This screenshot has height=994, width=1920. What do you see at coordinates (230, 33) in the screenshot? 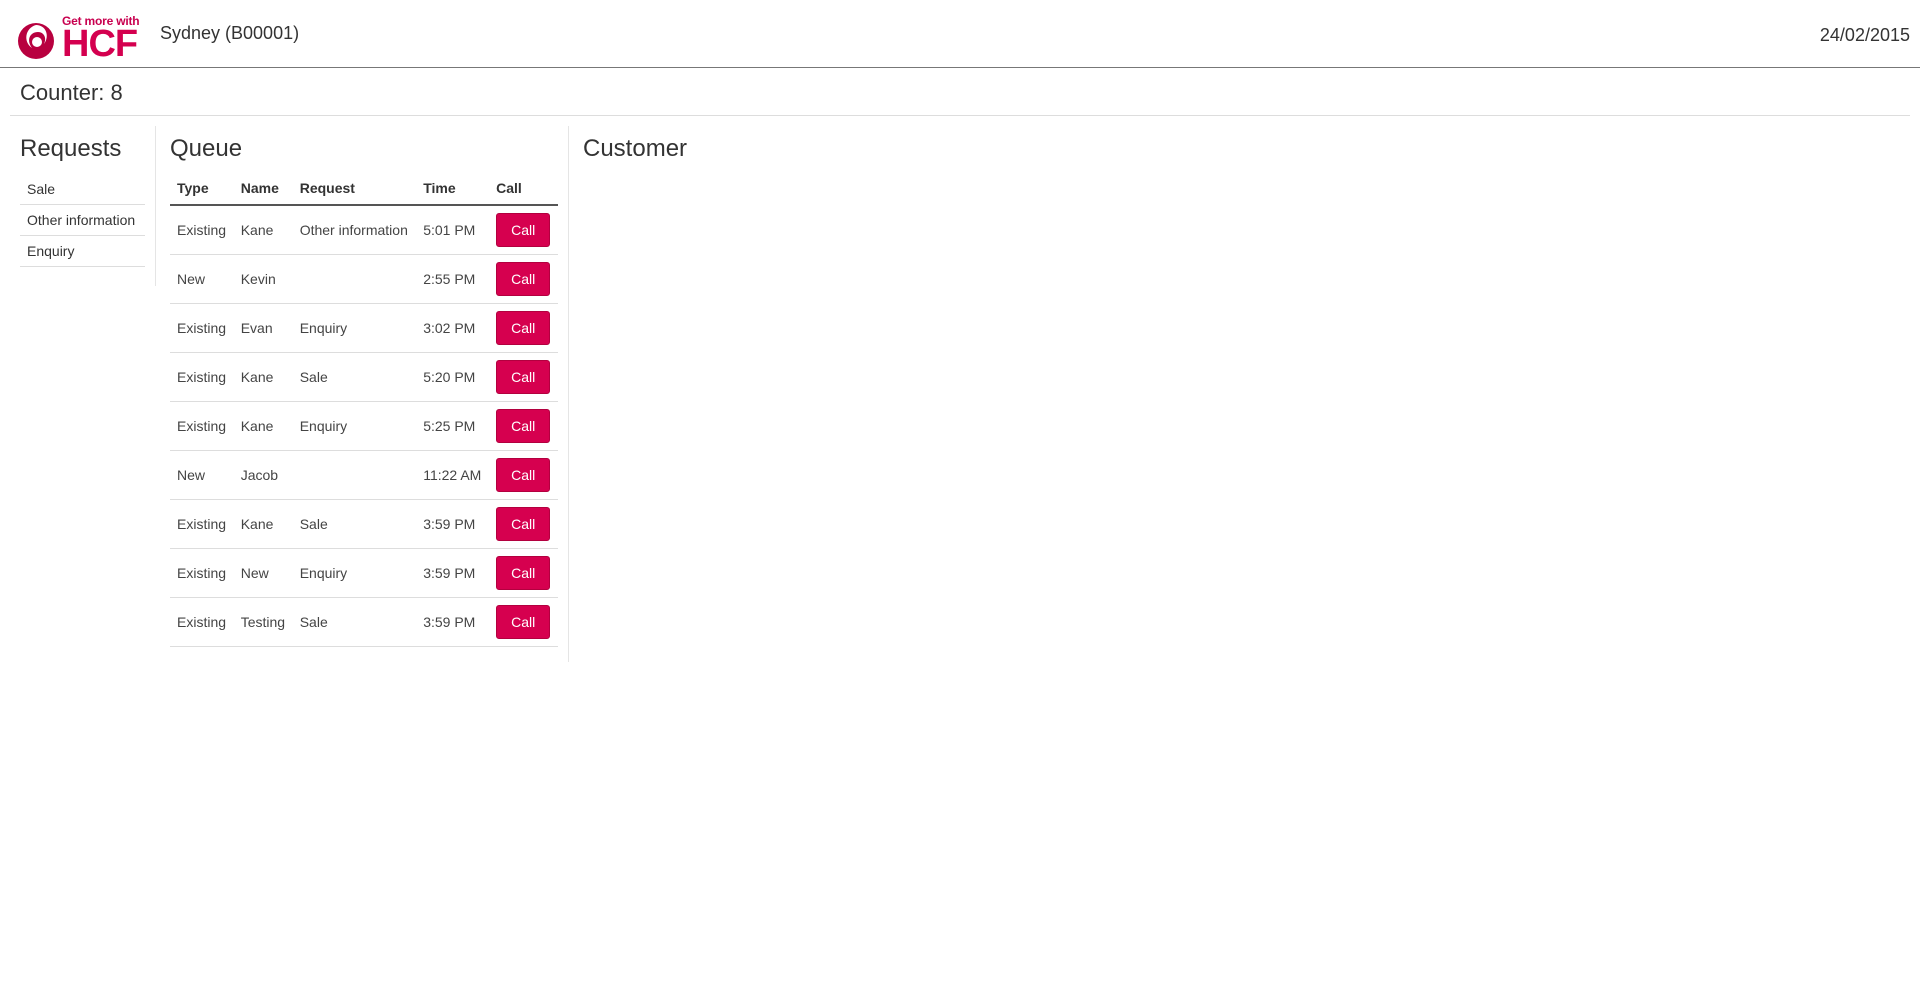
I see `branch-name: Sydney (B00001)` at bounding box center [230, 33].